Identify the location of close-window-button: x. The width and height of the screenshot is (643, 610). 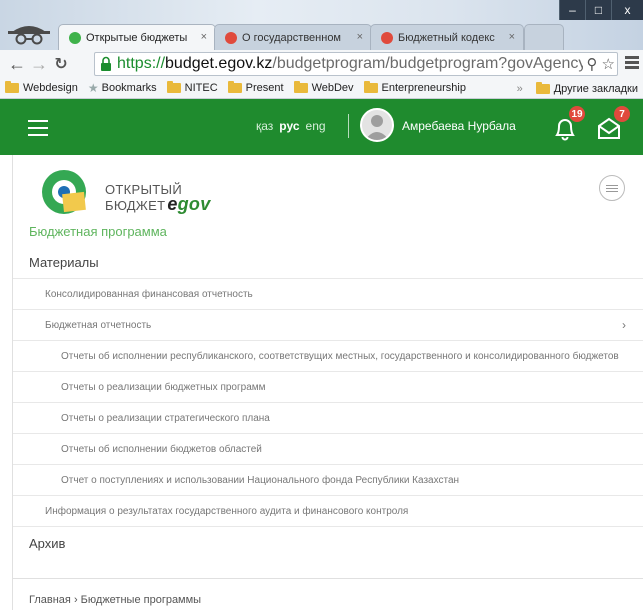
(627, 10).